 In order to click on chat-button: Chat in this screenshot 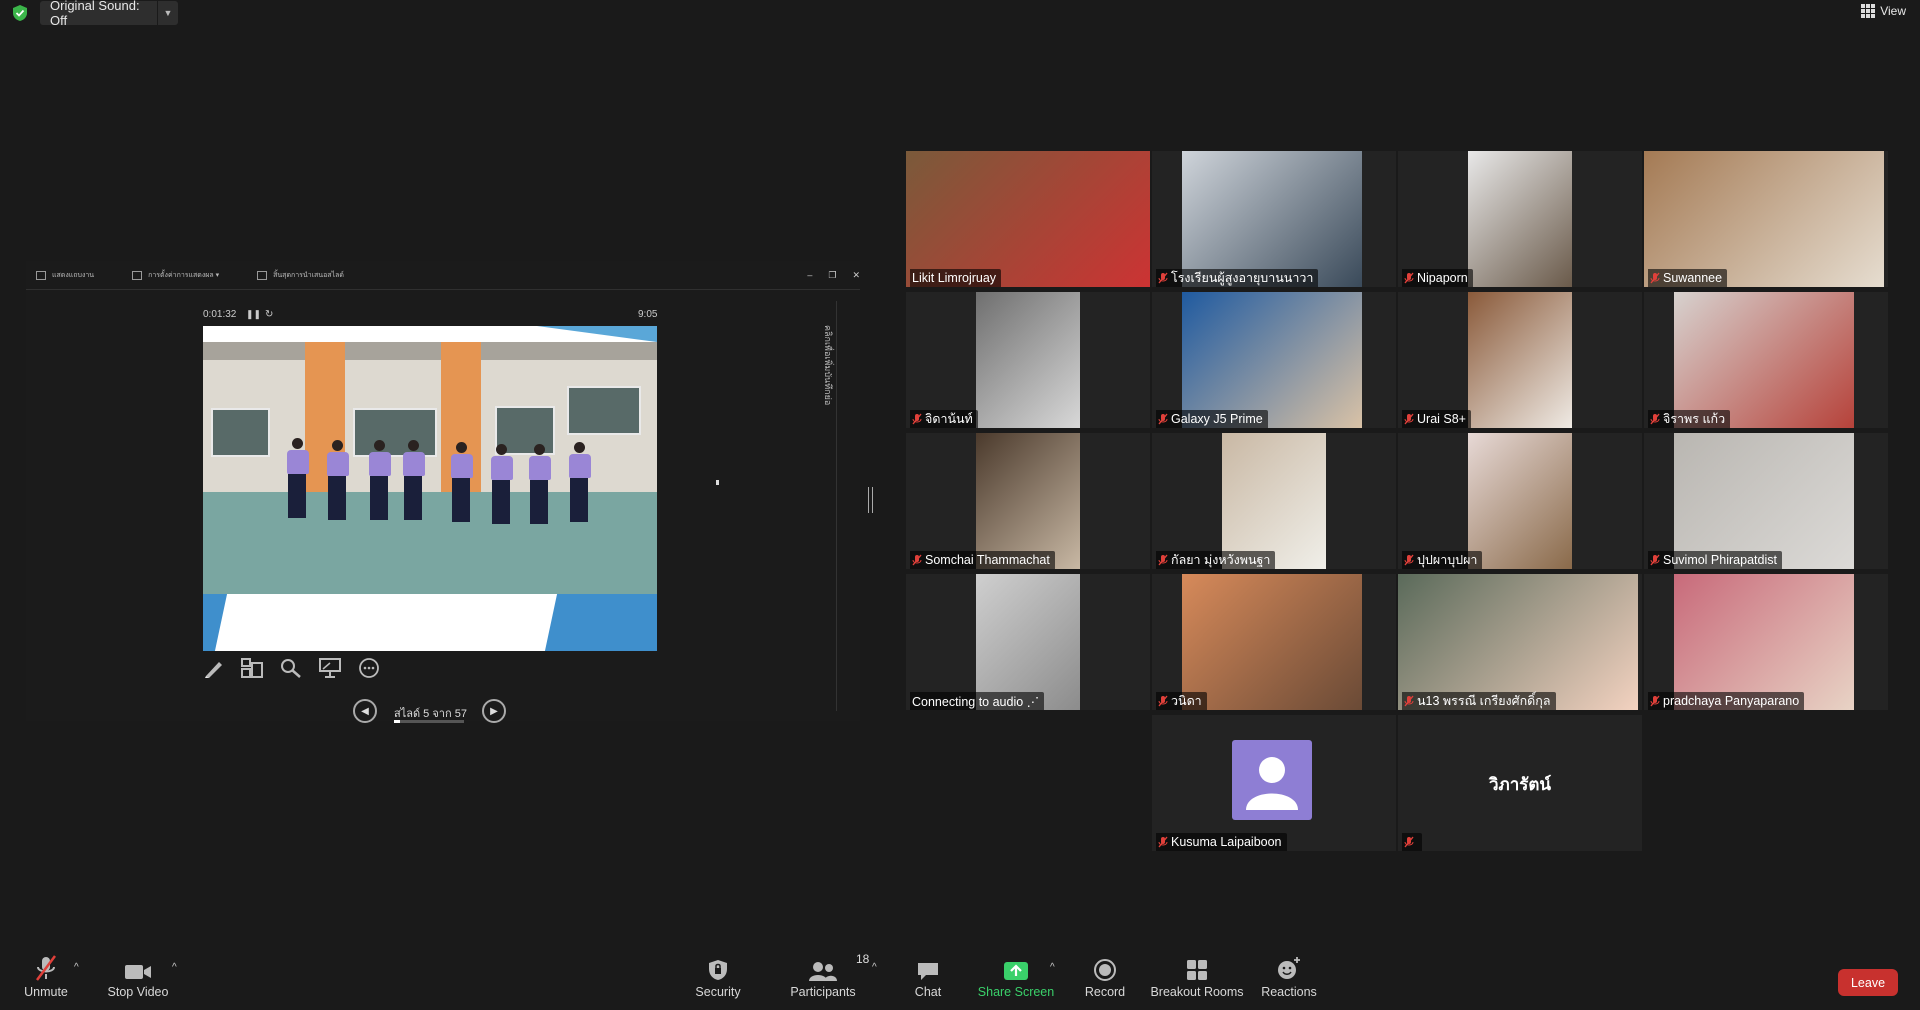, I will do `click(928, 980)`.